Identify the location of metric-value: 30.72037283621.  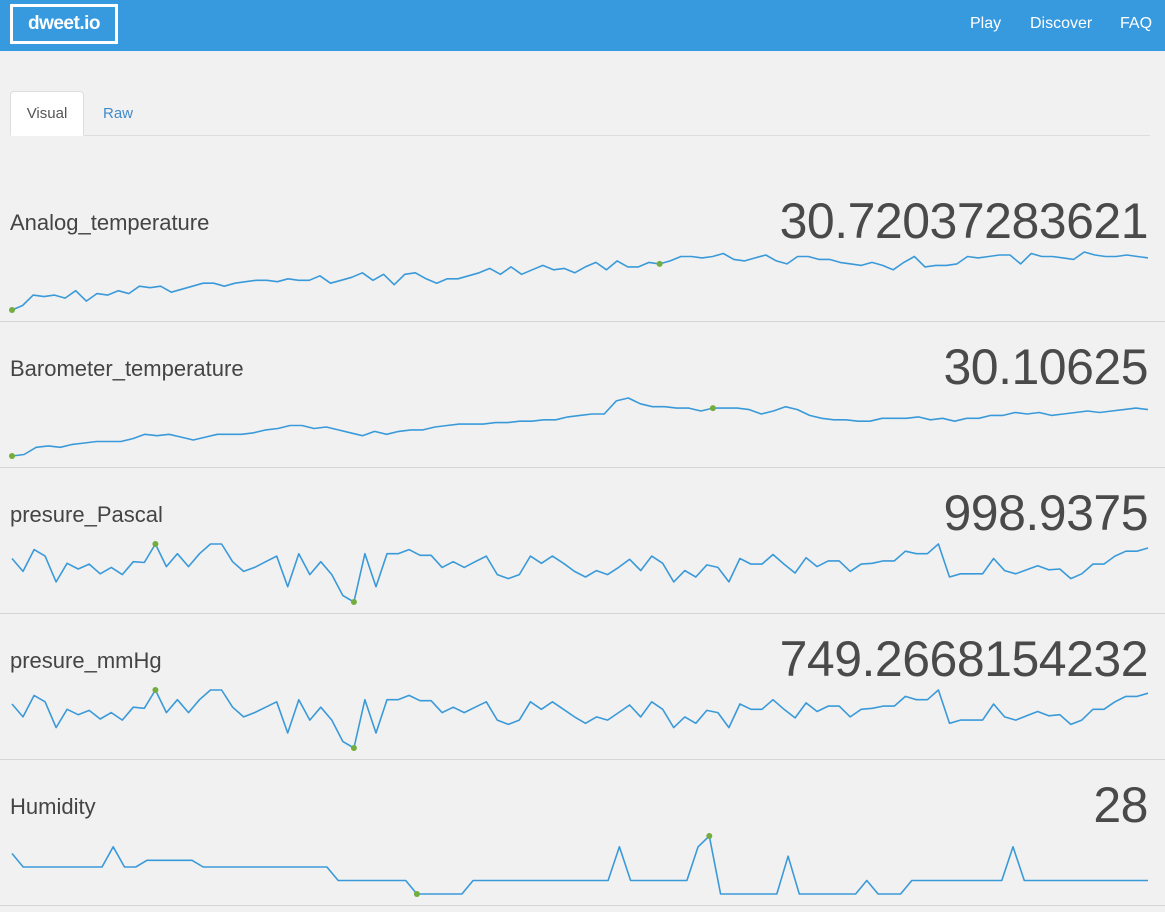
(964, 221).